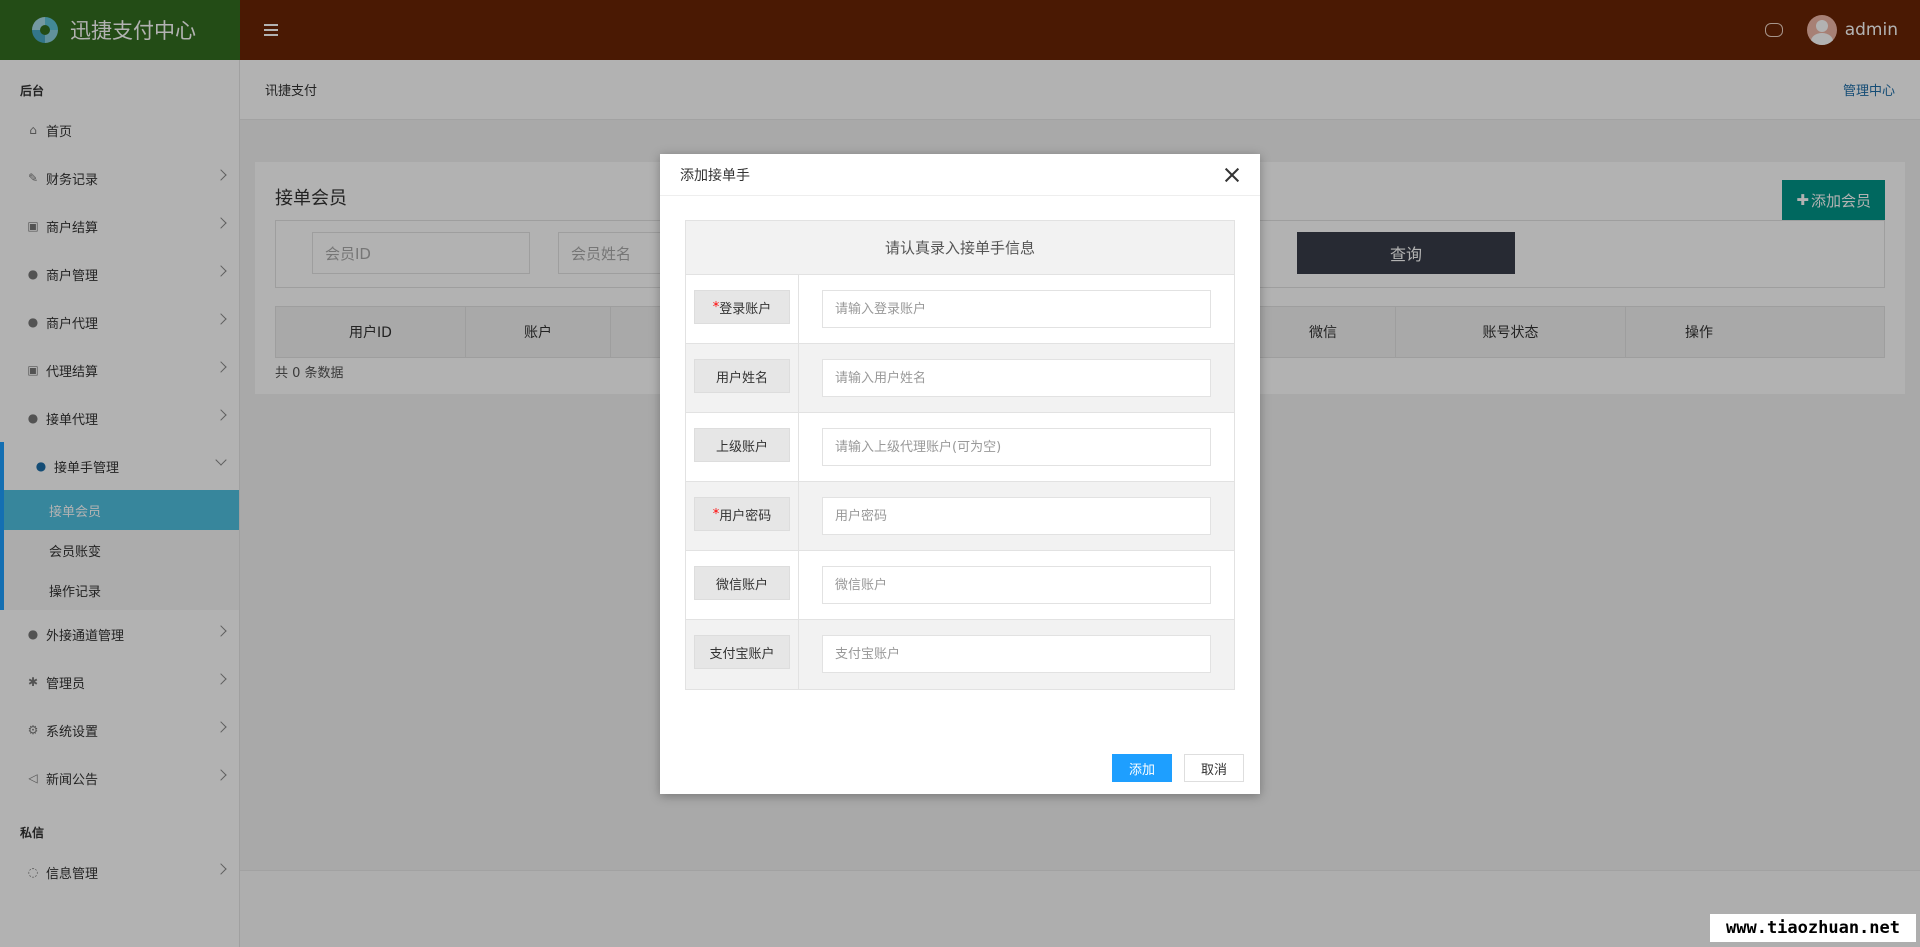 Image resolution: width=1920 pixels, height=947 pixels. I want to click on user-name-label: 用户姓名, so click(742, 376).